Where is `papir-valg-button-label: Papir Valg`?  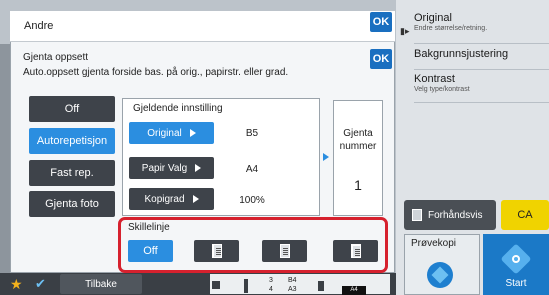 papir-valg-button-label: Papir Valg is located at coordinates (164, 168).